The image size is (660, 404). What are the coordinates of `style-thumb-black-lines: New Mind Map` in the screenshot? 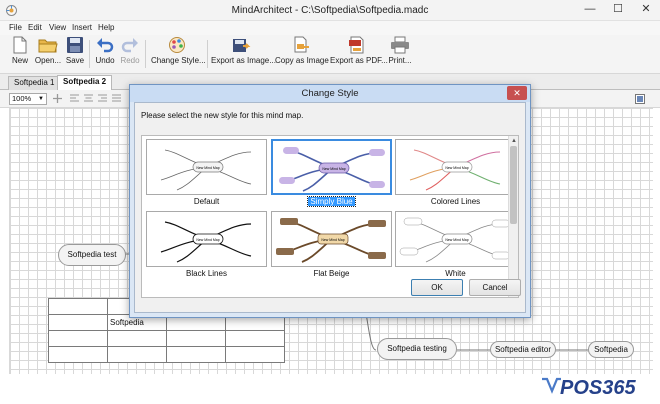 It's located at (206, 239).